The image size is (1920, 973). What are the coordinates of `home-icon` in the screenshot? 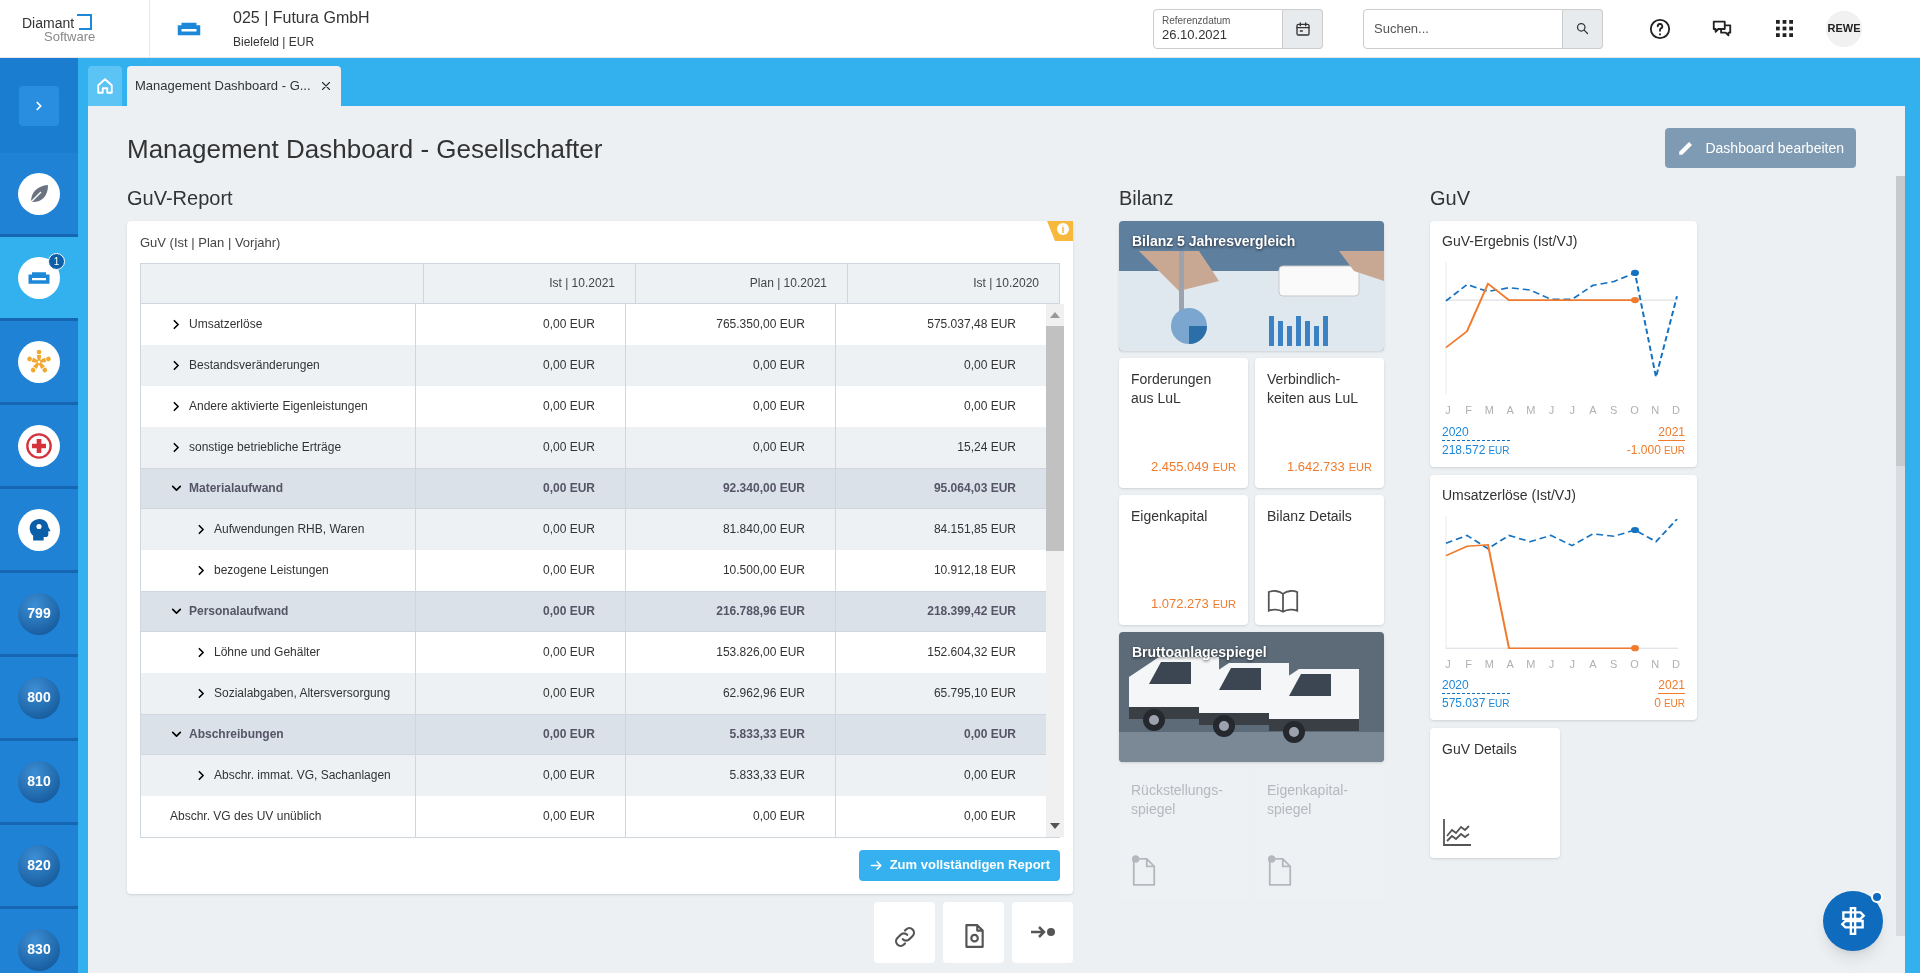 It's located at (105, 86).